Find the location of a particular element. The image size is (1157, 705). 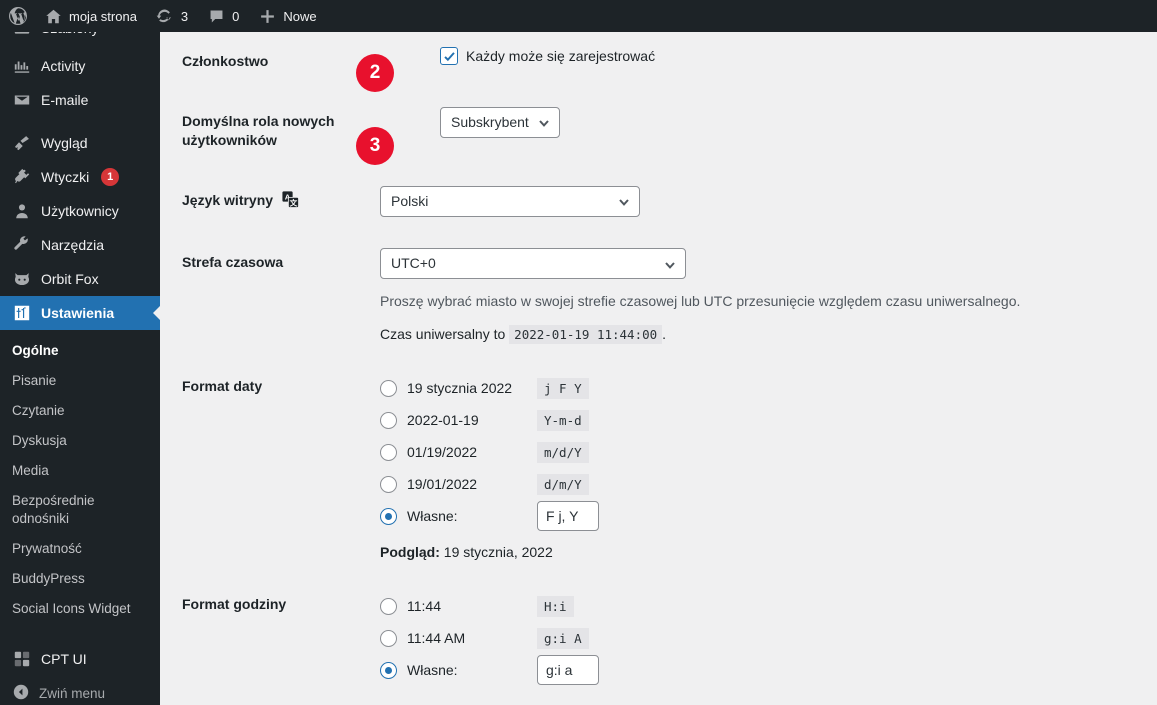

translation-icon: A 文 is located at coordinates (290, 202).